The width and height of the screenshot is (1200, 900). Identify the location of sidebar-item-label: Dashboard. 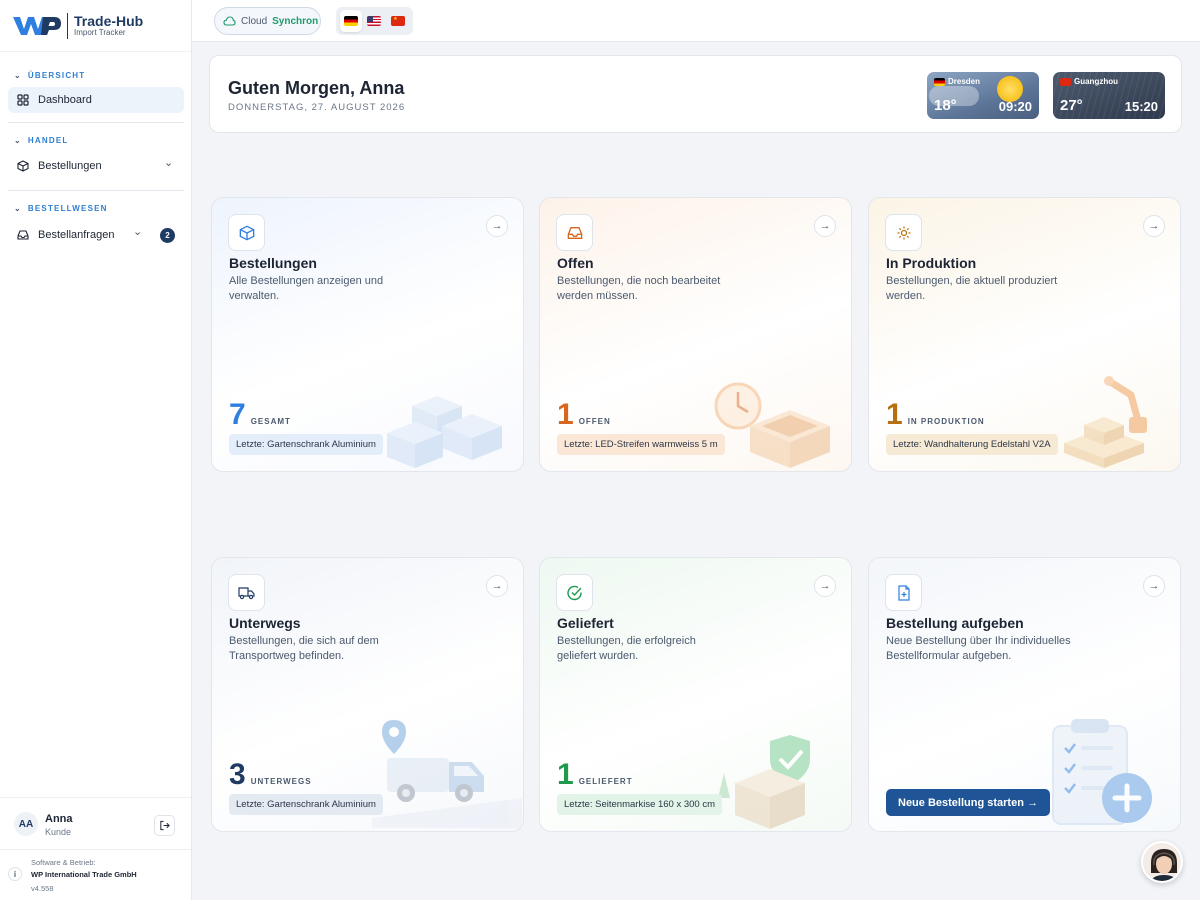
(65, 100).